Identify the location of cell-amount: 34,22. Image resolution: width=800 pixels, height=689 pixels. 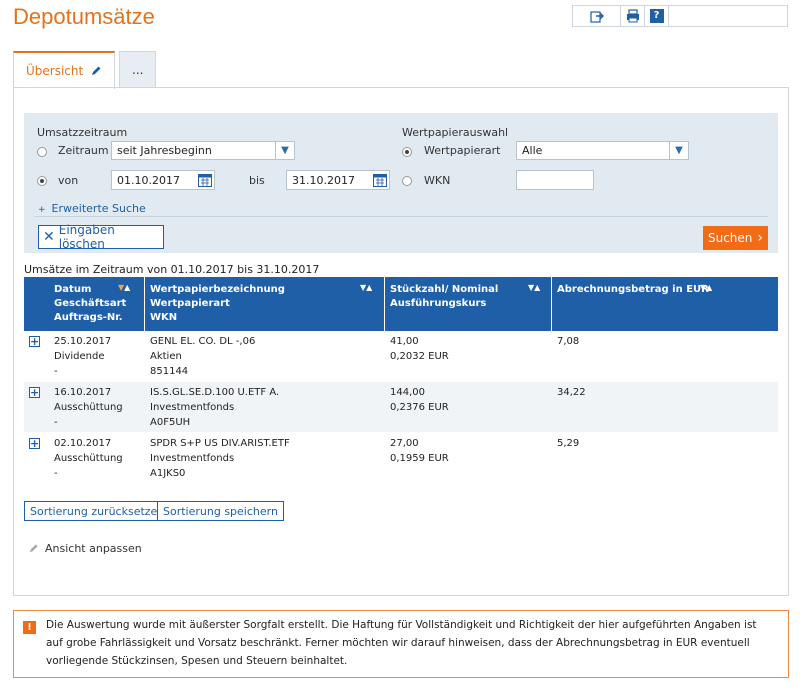
(571, 392).